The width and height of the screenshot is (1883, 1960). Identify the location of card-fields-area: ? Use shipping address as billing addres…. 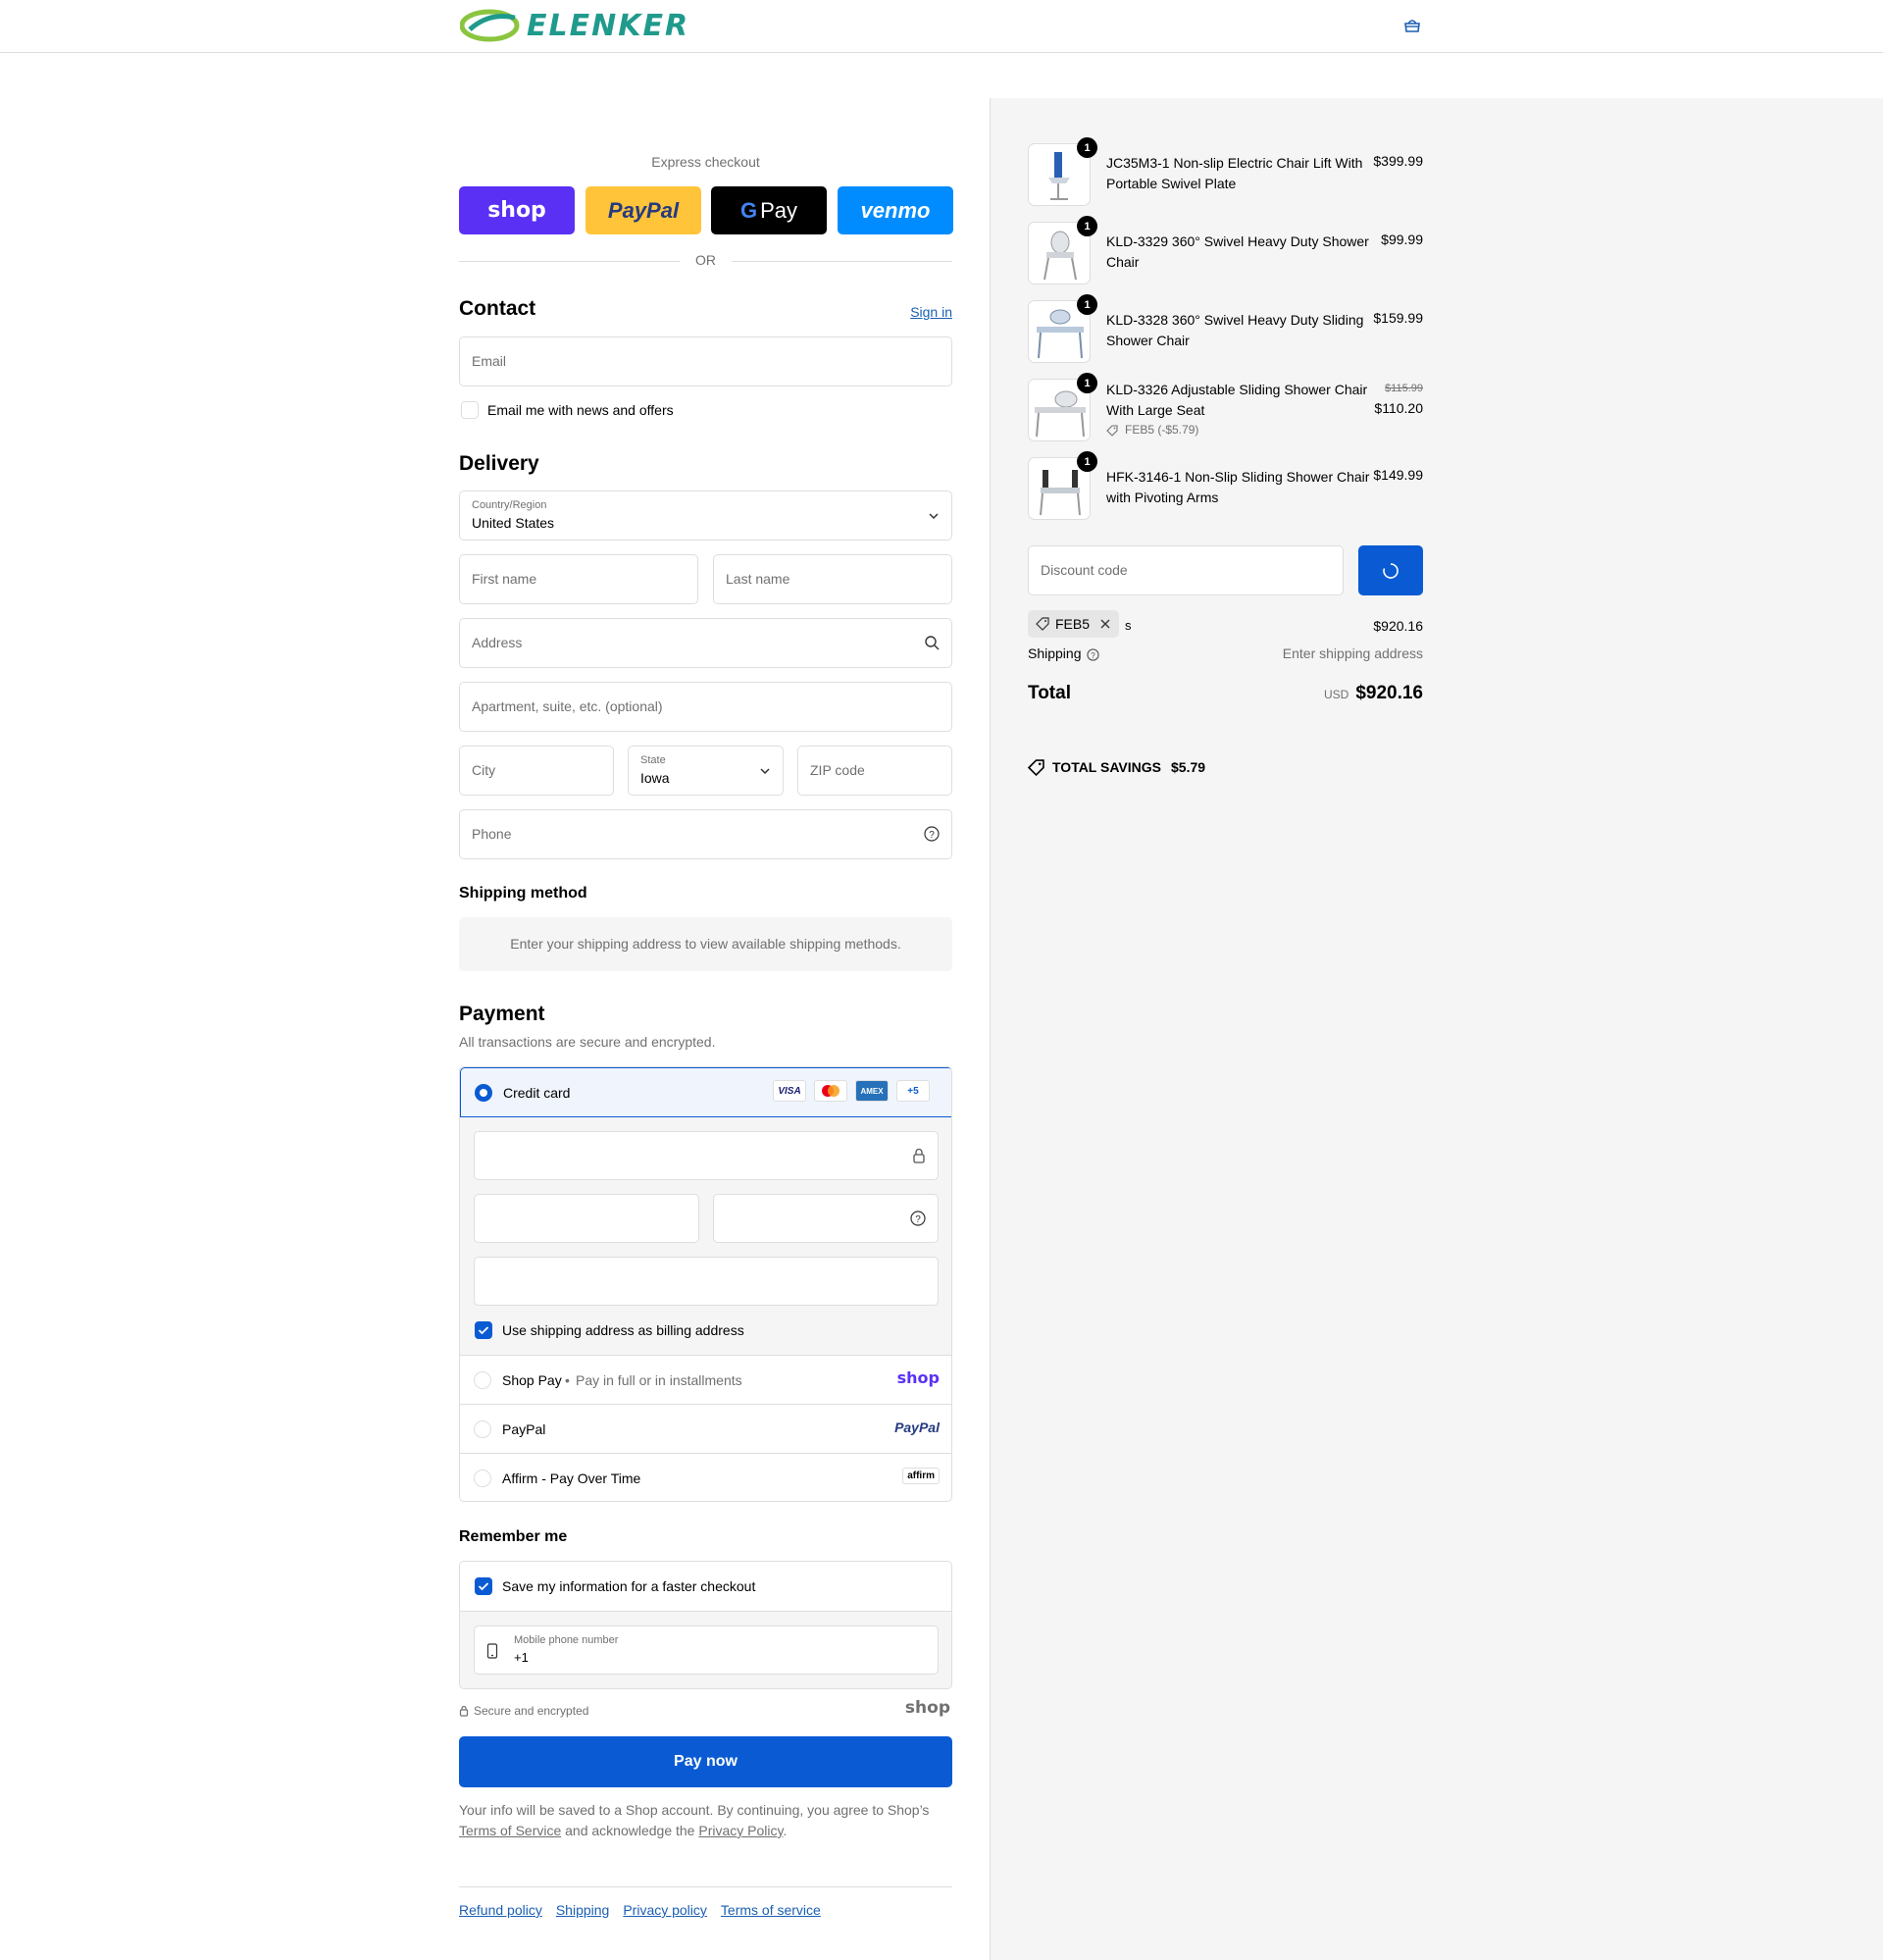
(705, 1236).